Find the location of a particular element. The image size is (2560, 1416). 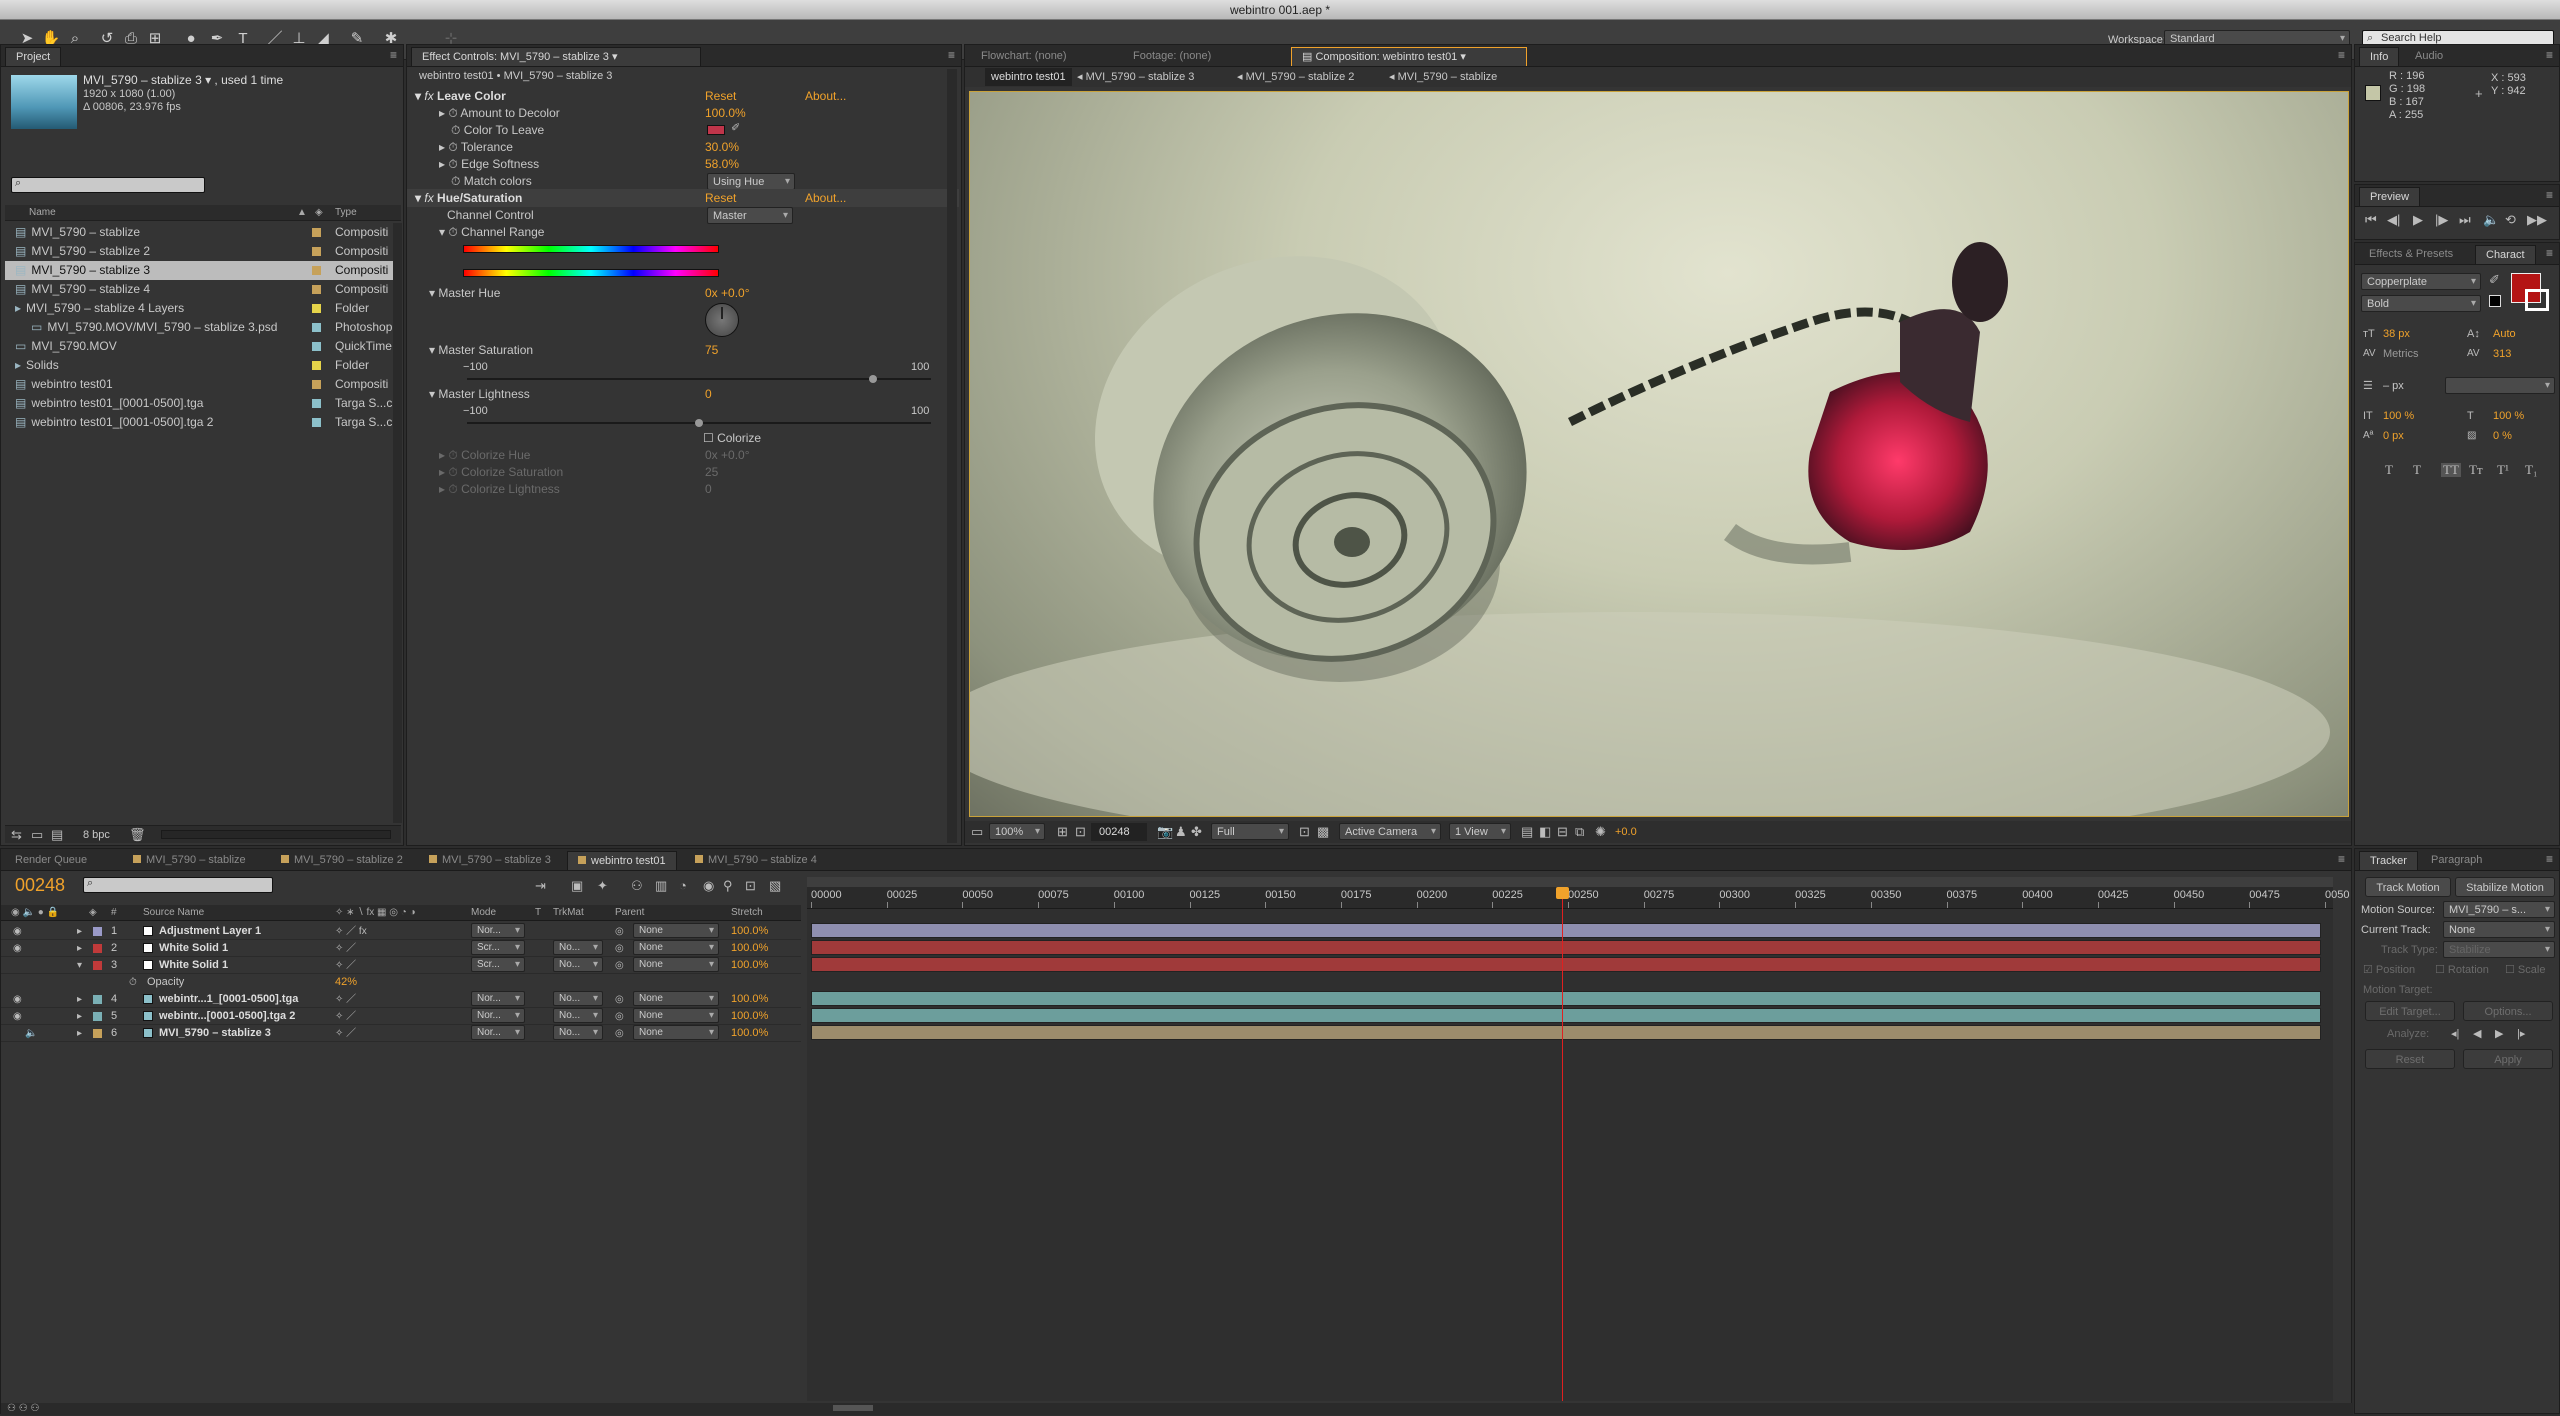

auto-keyframe-icon: ⊡ is located at coordinates (750, 886).